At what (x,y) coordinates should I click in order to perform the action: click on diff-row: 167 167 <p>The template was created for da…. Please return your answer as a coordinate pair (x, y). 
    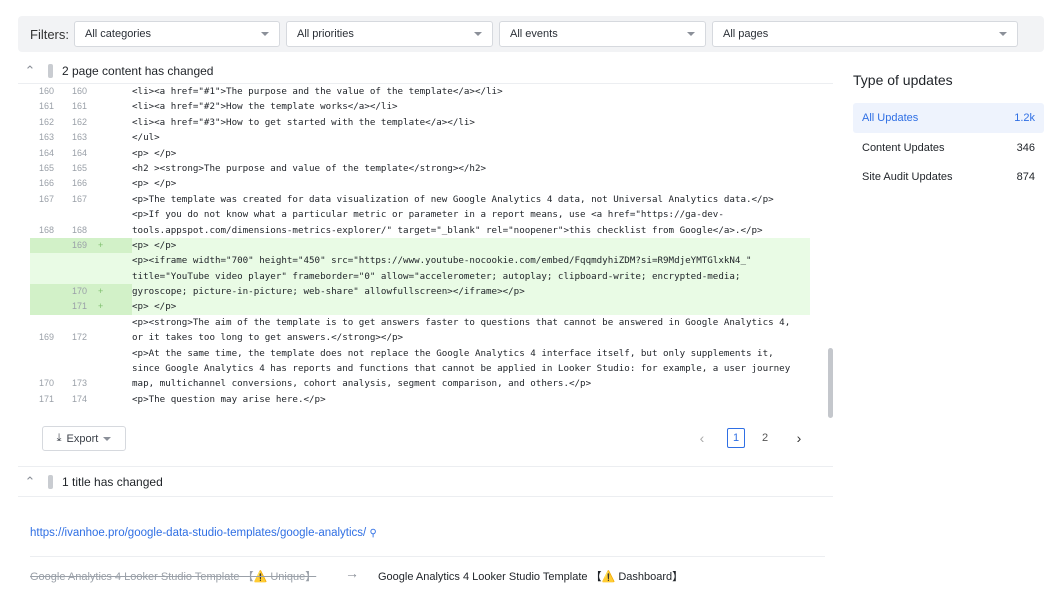
    Looking at the image, I should click on (420, 199).